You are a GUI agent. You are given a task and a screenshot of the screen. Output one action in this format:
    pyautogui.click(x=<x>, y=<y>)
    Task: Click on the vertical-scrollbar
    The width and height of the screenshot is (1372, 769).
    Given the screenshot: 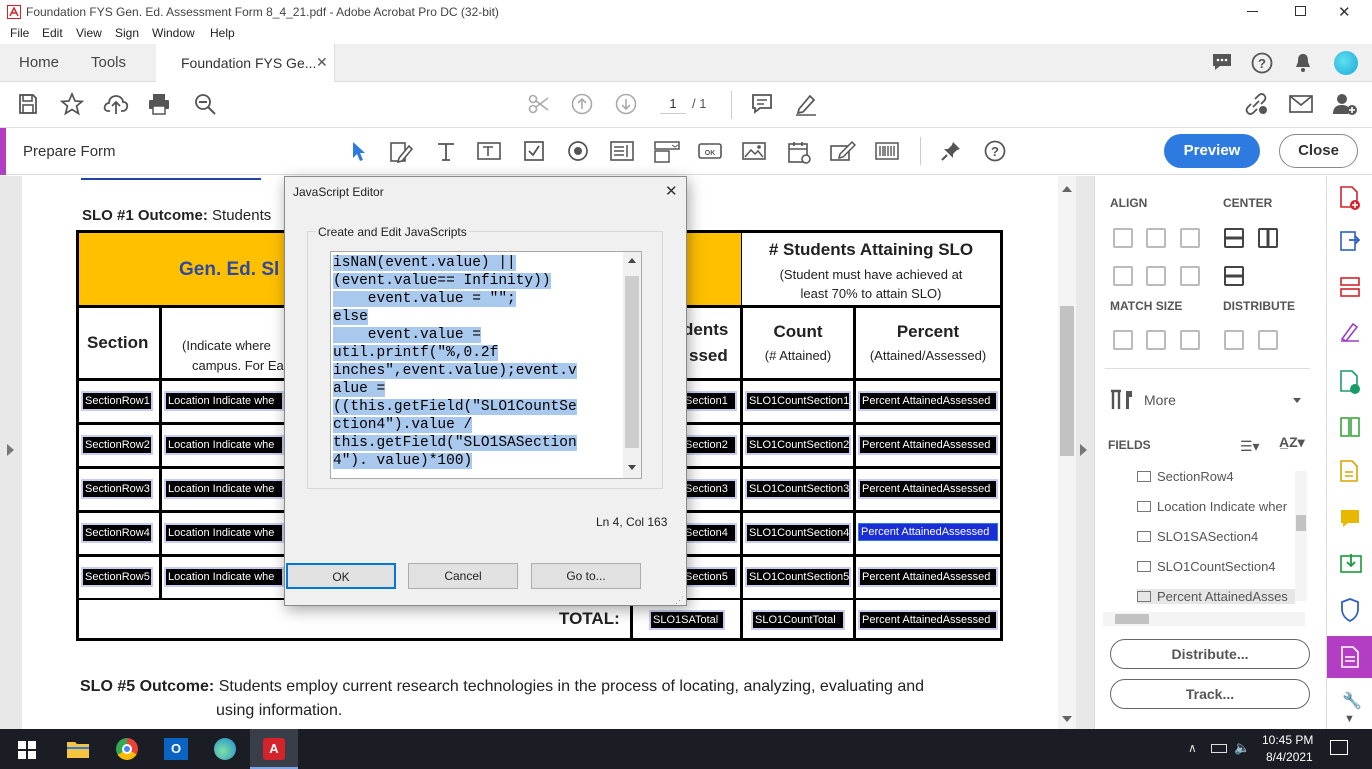 What is the action you would take?
    pyautogui.click(x=1067, y=452)
    